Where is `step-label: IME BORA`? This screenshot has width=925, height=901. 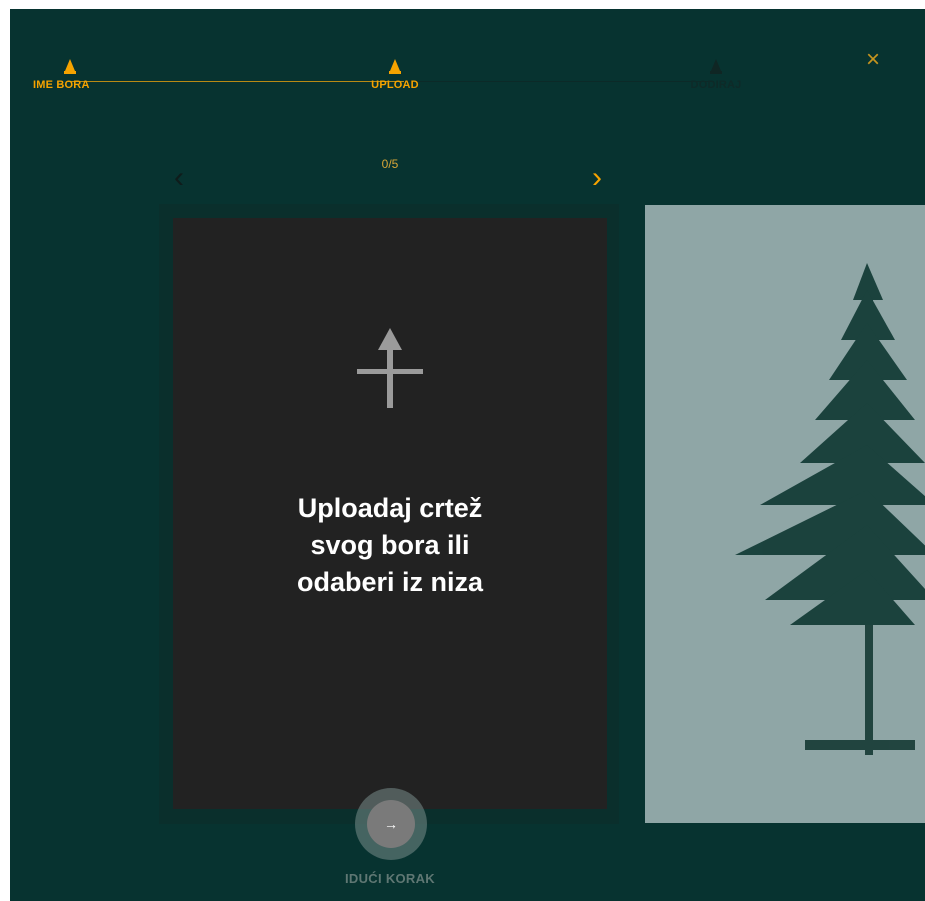 step-label: IME BORA is located at coordinates (61, 85).